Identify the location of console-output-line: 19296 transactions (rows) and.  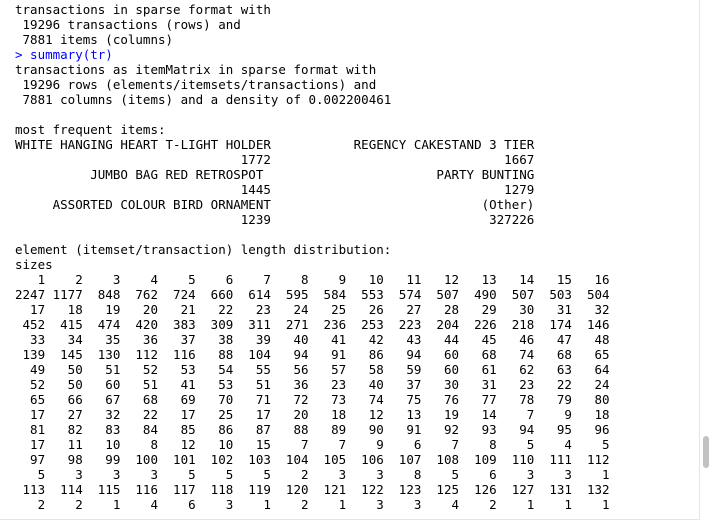
(128, 24).